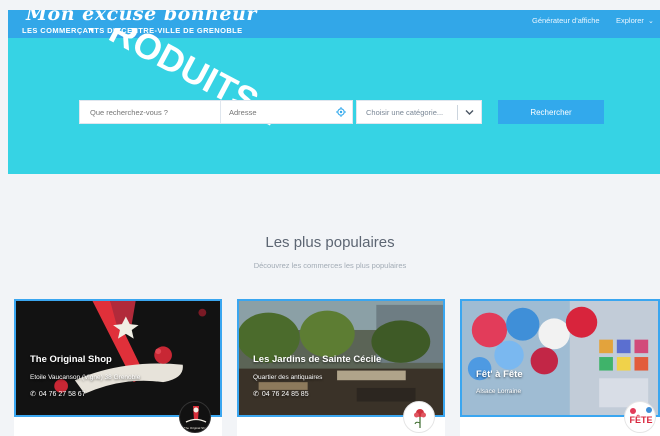 This screenshot has height=436, width=660. What do you see at coordinates (276, 112) in the screenshot?
I see `address-input` at bounding box center [276, 112].